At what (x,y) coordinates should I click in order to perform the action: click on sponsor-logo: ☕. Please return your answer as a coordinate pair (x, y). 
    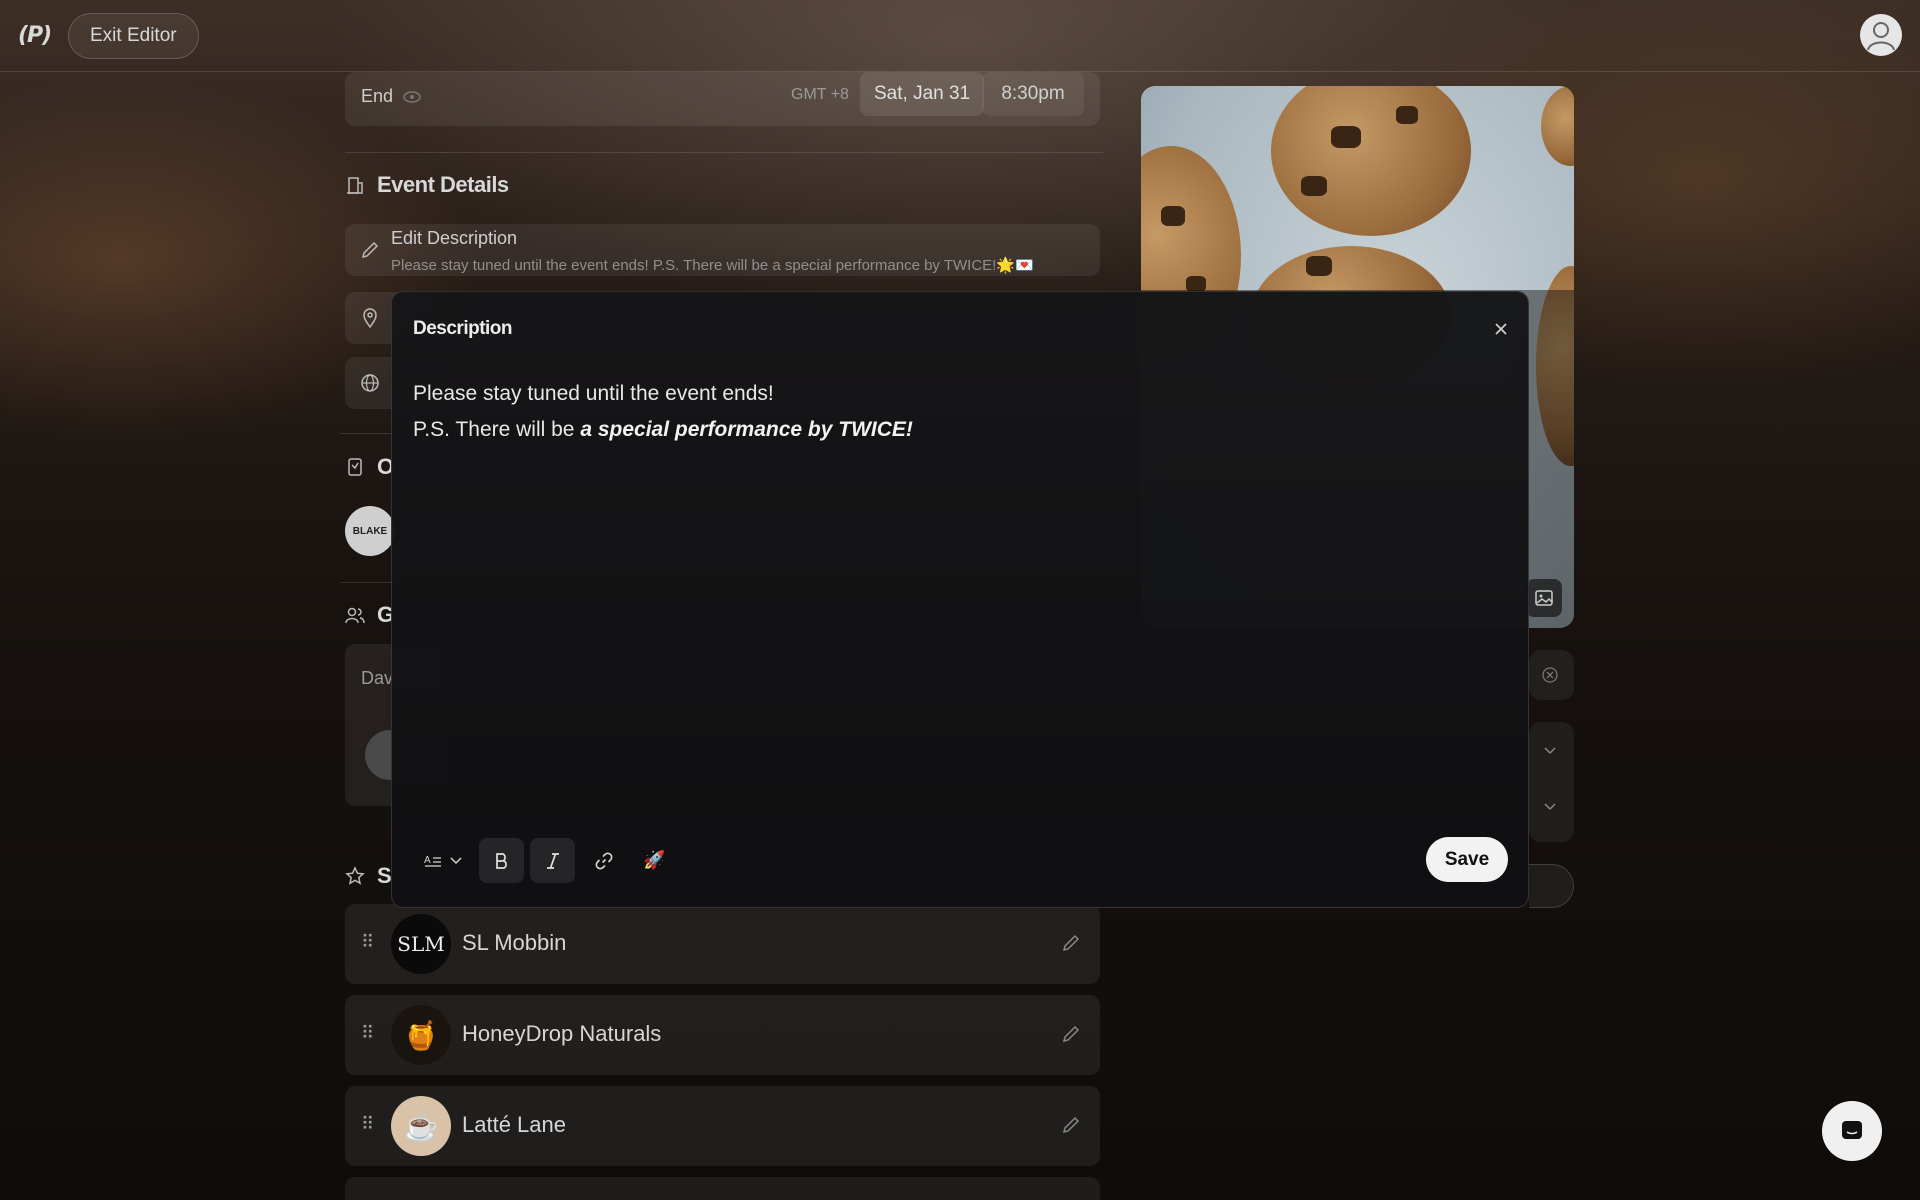
    Looking at the image, I should click on (421, 1126).